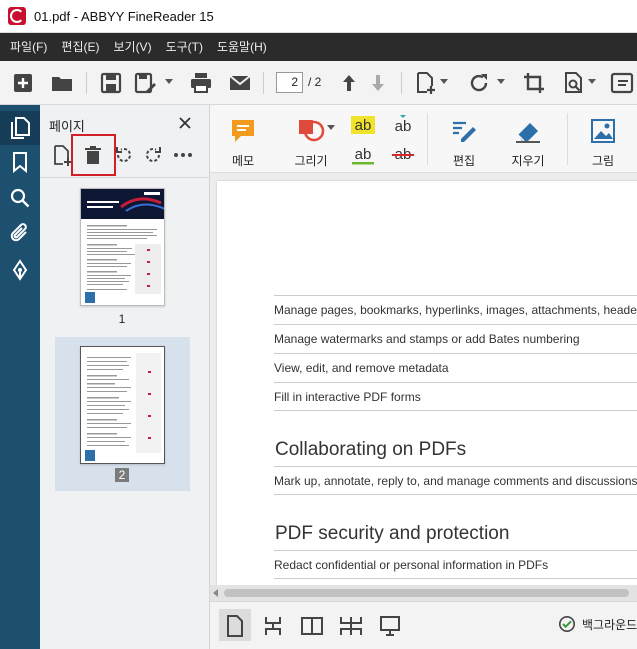 The image size is (637, 649). I want to click on page-thumbnail-label-2-text: 2, so click(122, 475).